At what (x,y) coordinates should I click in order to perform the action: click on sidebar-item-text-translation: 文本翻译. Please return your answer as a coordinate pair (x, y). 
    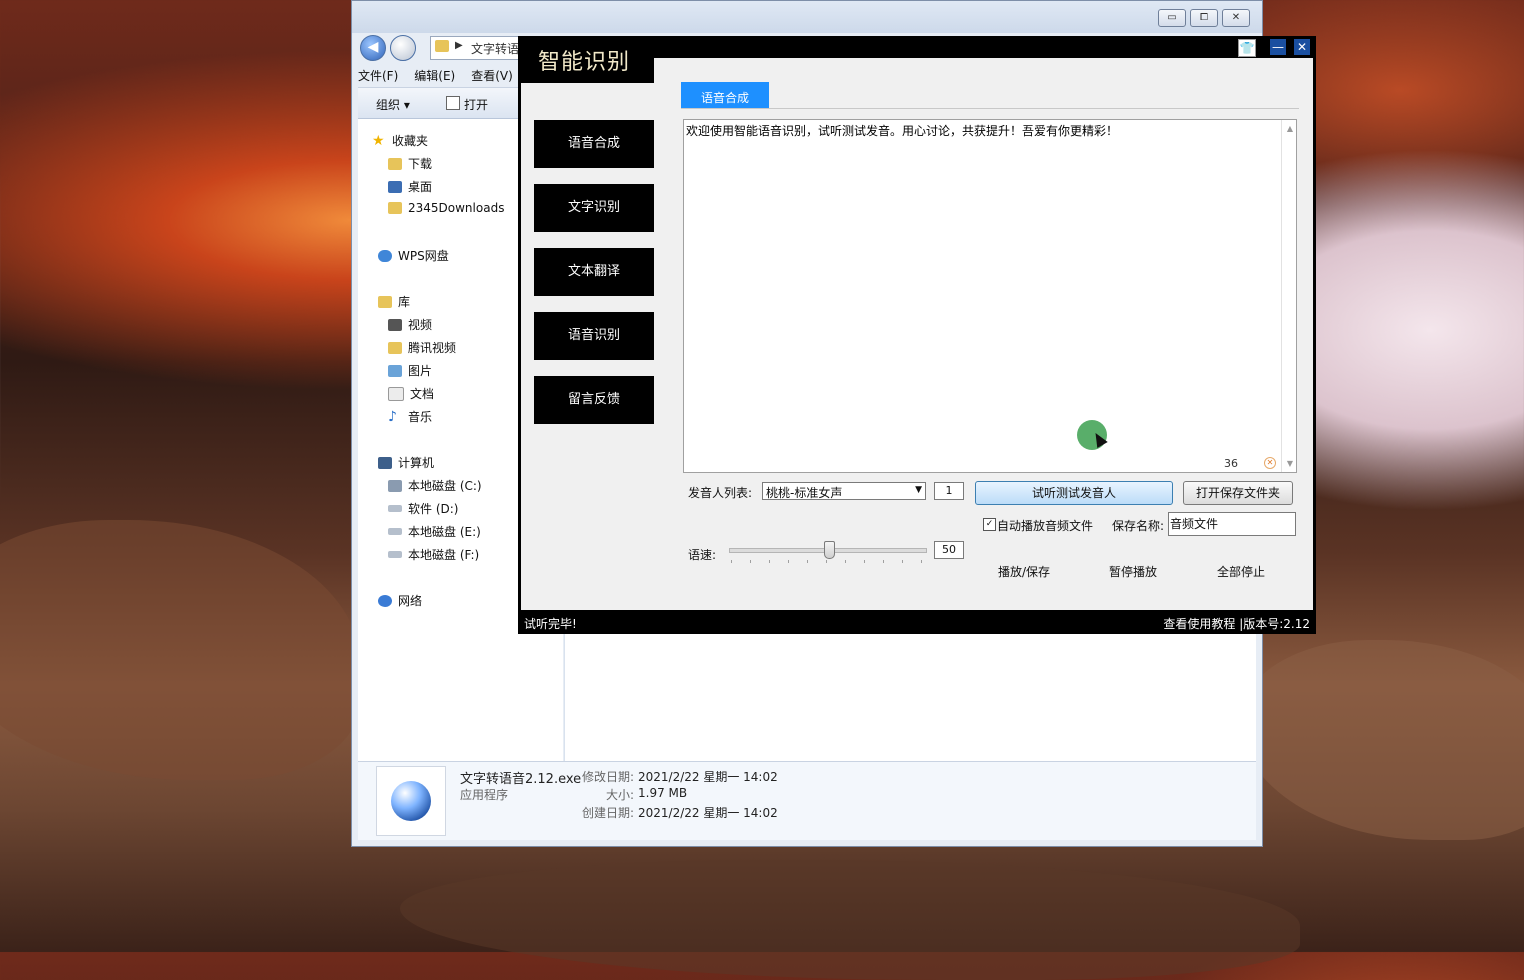
    Looking at the image, I should click on (594, 272).